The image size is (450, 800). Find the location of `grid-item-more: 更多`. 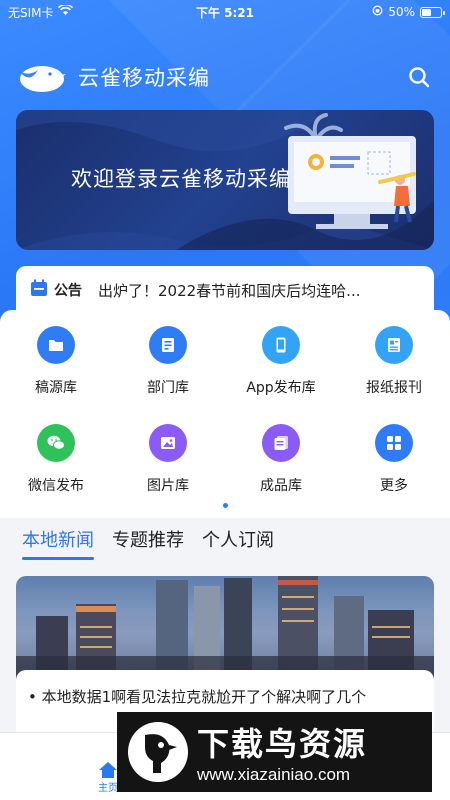

grid-item-more: 更多 is located at coordinates (394, 459).